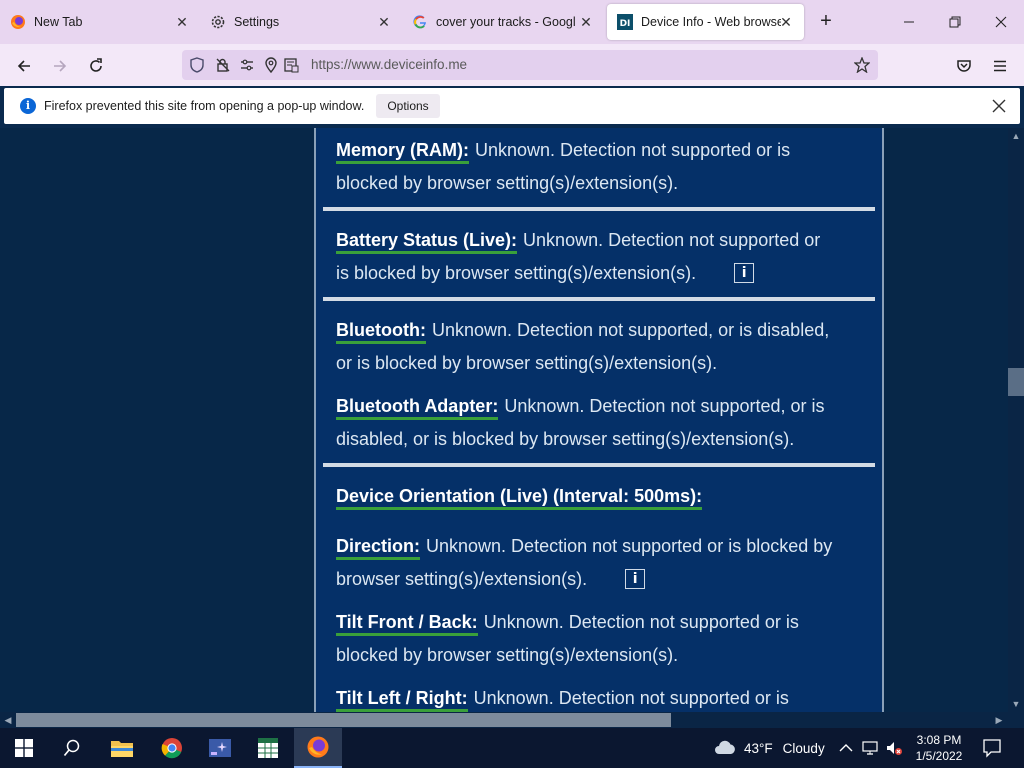 Image resolution: width=1024 pixels, height=768 pixels. I want to click on new-tab-button: +, so click(826, 22).